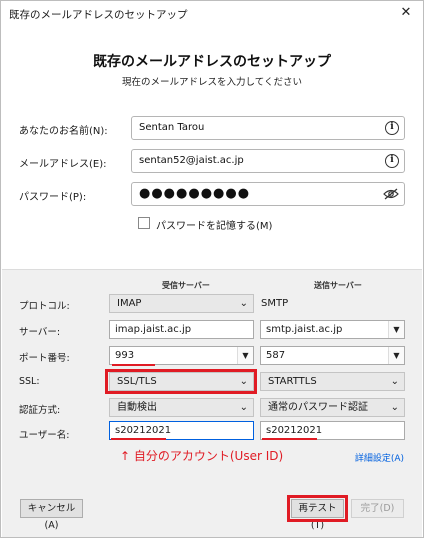 Image resolution: width=424 pixels, height=538 pixels. Describe the element at coordinates (40, 410) in the screenshot. I see `auth-label: 認証方式:` at that location.